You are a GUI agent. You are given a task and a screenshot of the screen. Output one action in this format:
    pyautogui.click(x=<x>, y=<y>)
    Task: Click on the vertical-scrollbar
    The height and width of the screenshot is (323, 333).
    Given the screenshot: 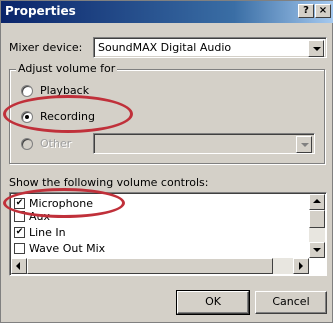 What is the action you would take?
    pyautogui.click(x=317, y=226)
    